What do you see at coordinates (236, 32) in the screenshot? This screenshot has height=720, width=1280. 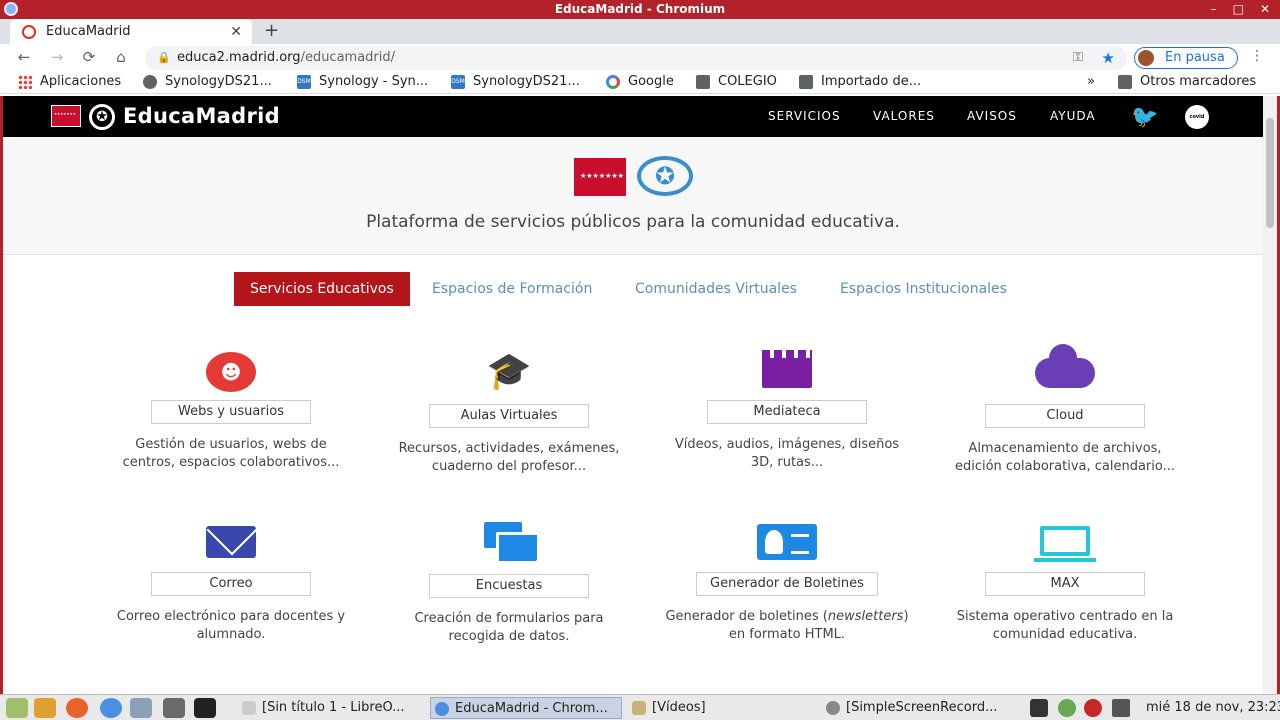 I see `close-tab-icon: ✕` at bounding box center [236, 32].